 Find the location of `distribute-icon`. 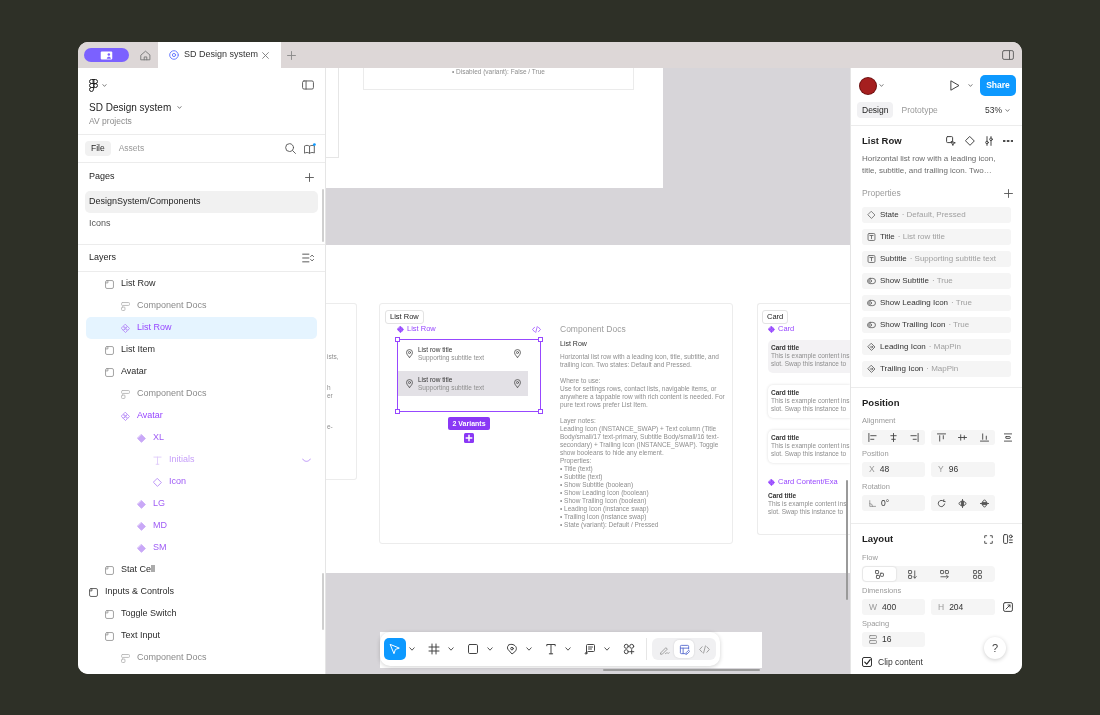

distribute-icon is located at coordinates (1008, 437).